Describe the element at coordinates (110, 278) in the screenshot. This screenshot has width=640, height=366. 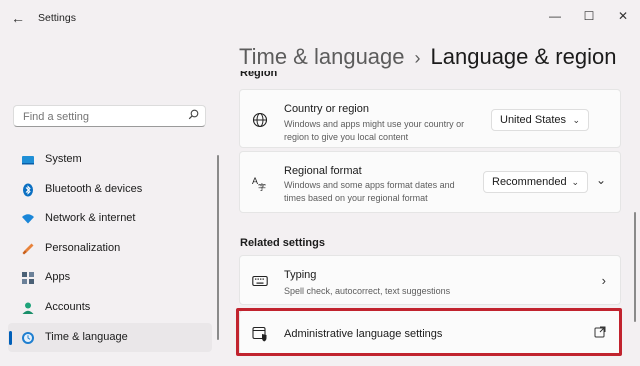
I see `sidebar-item-apps: Apps` at that location.